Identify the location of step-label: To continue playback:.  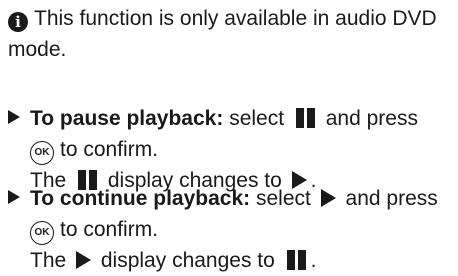
(140, 198).